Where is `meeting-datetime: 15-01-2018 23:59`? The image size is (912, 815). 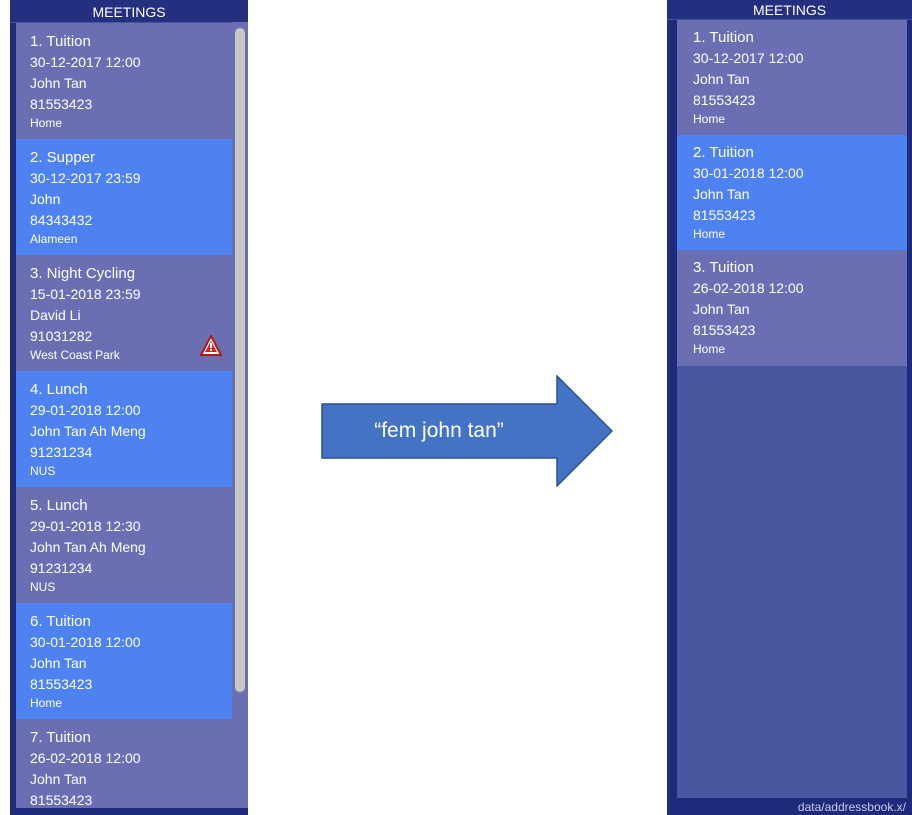 meeting-datetime: 15-01-2018 23:59 is located at coordinates (85, 294).